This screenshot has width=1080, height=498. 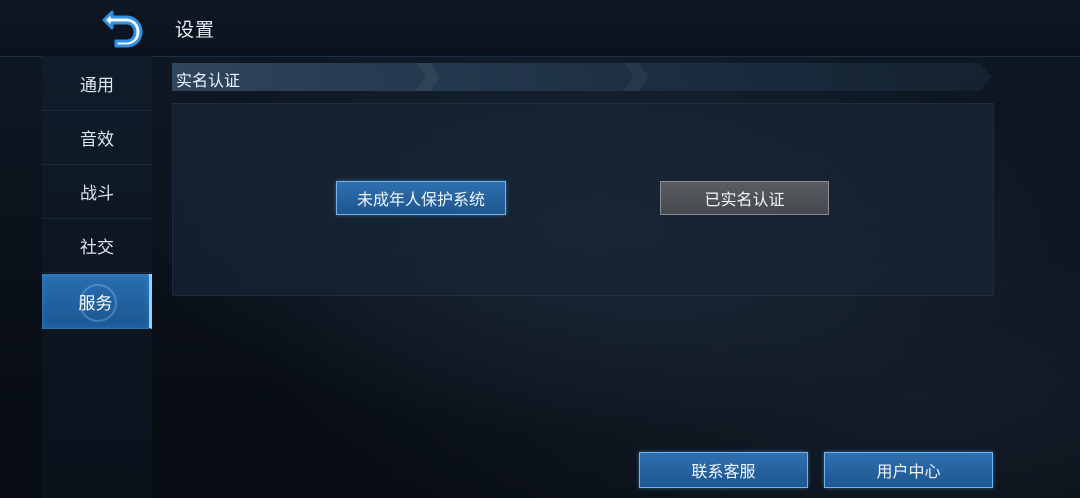 I want to click on sidebar-item-social: 社交, so click(x=97, y=245).